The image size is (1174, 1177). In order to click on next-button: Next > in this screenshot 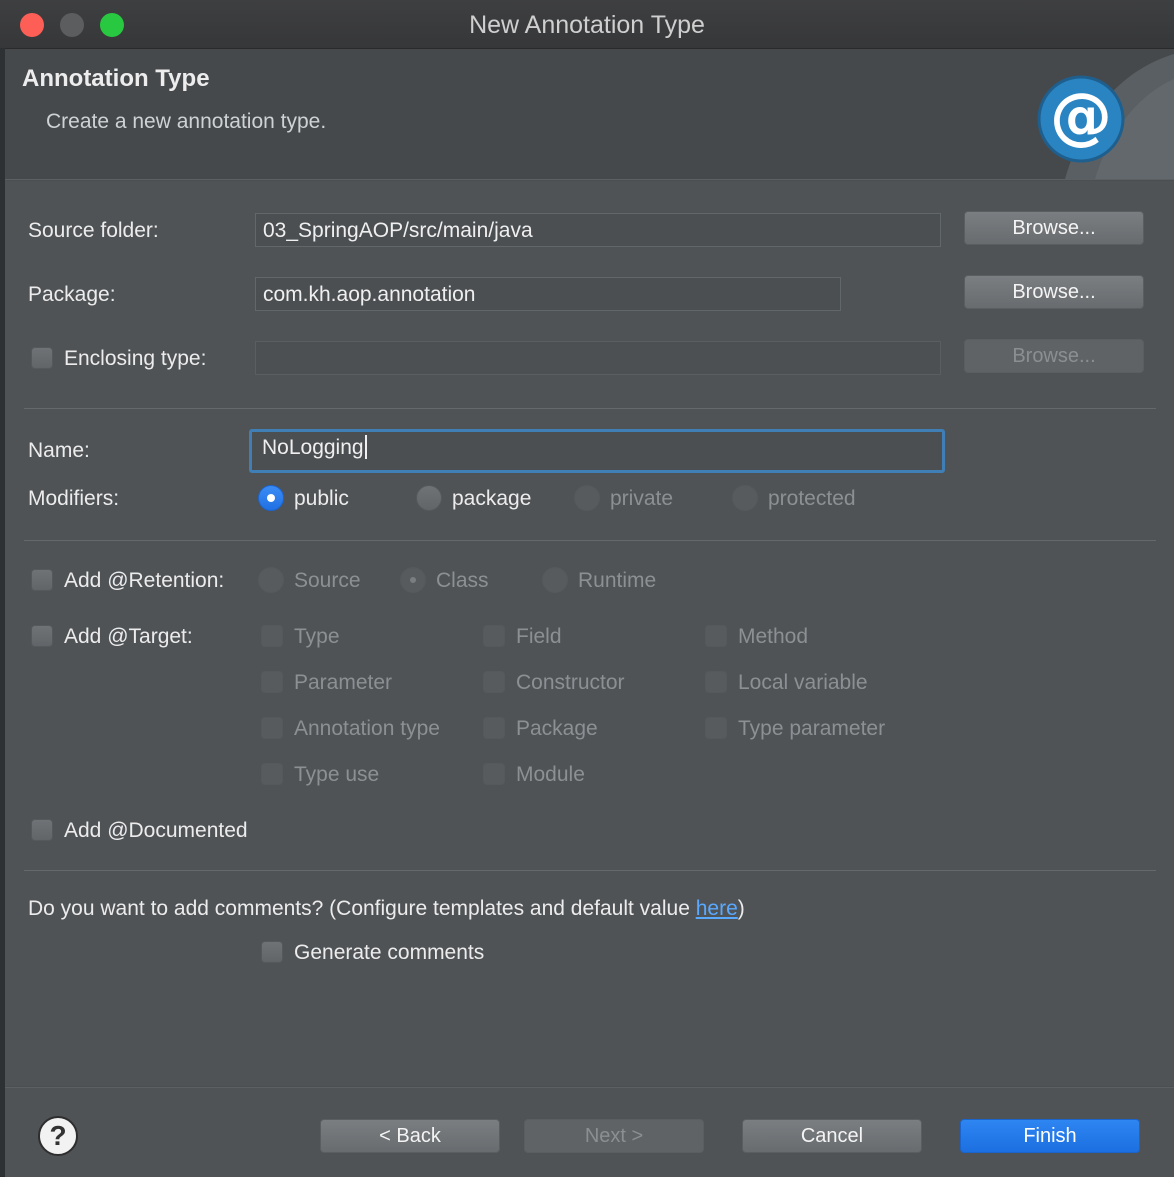, I will do `click(614, 1136)`.